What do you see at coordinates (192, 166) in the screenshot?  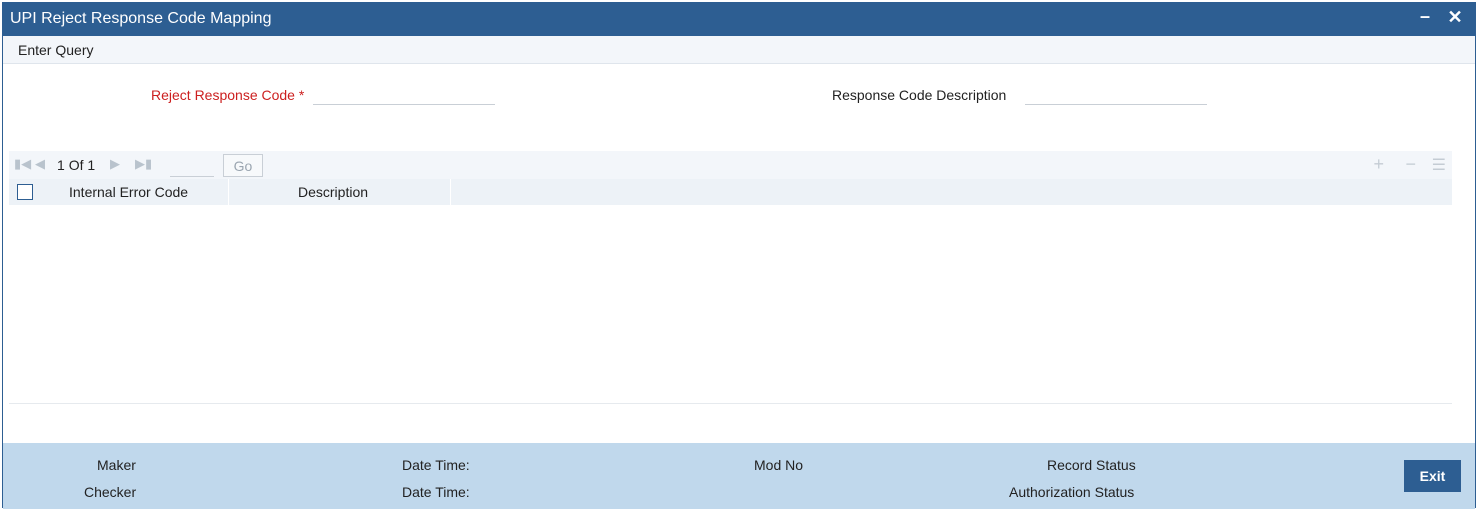 I see `page-number-input` at bounding box center [192, 166].